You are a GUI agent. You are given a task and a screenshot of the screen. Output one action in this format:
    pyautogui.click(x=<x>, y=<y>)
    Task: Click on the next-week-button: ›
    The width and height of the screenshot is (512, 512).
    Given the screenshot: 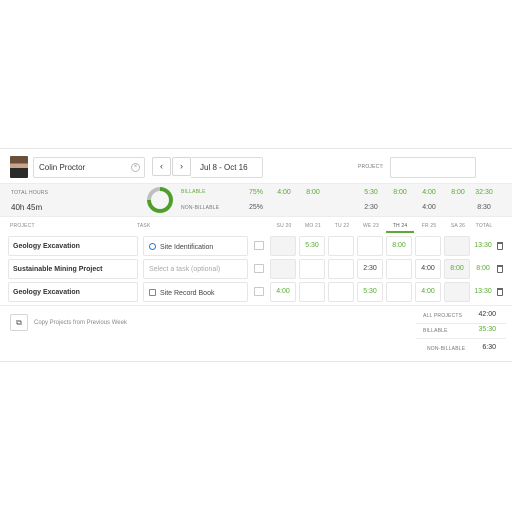 What is the action you would take?
    pyautogui.click(x=181, y=166)
    